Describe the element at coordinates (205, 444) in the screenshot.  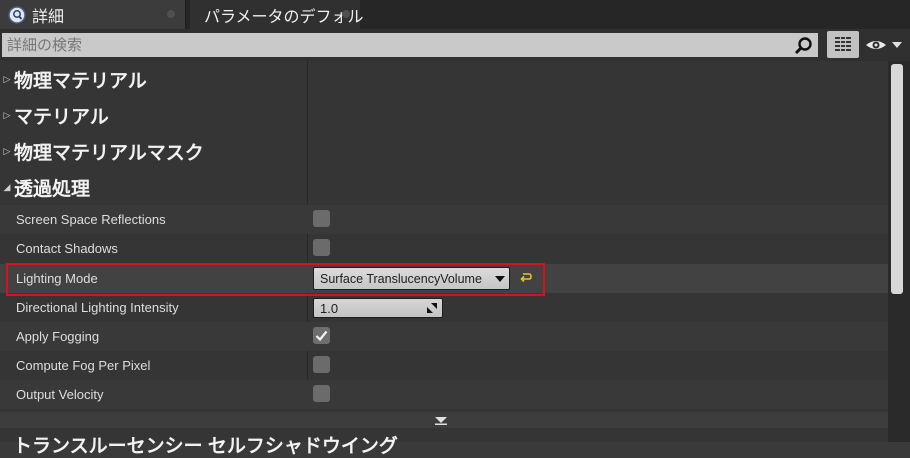
I see `category-translucency-self-shadowing: トランスルーセンシー セルフシャドウイング` at that location.